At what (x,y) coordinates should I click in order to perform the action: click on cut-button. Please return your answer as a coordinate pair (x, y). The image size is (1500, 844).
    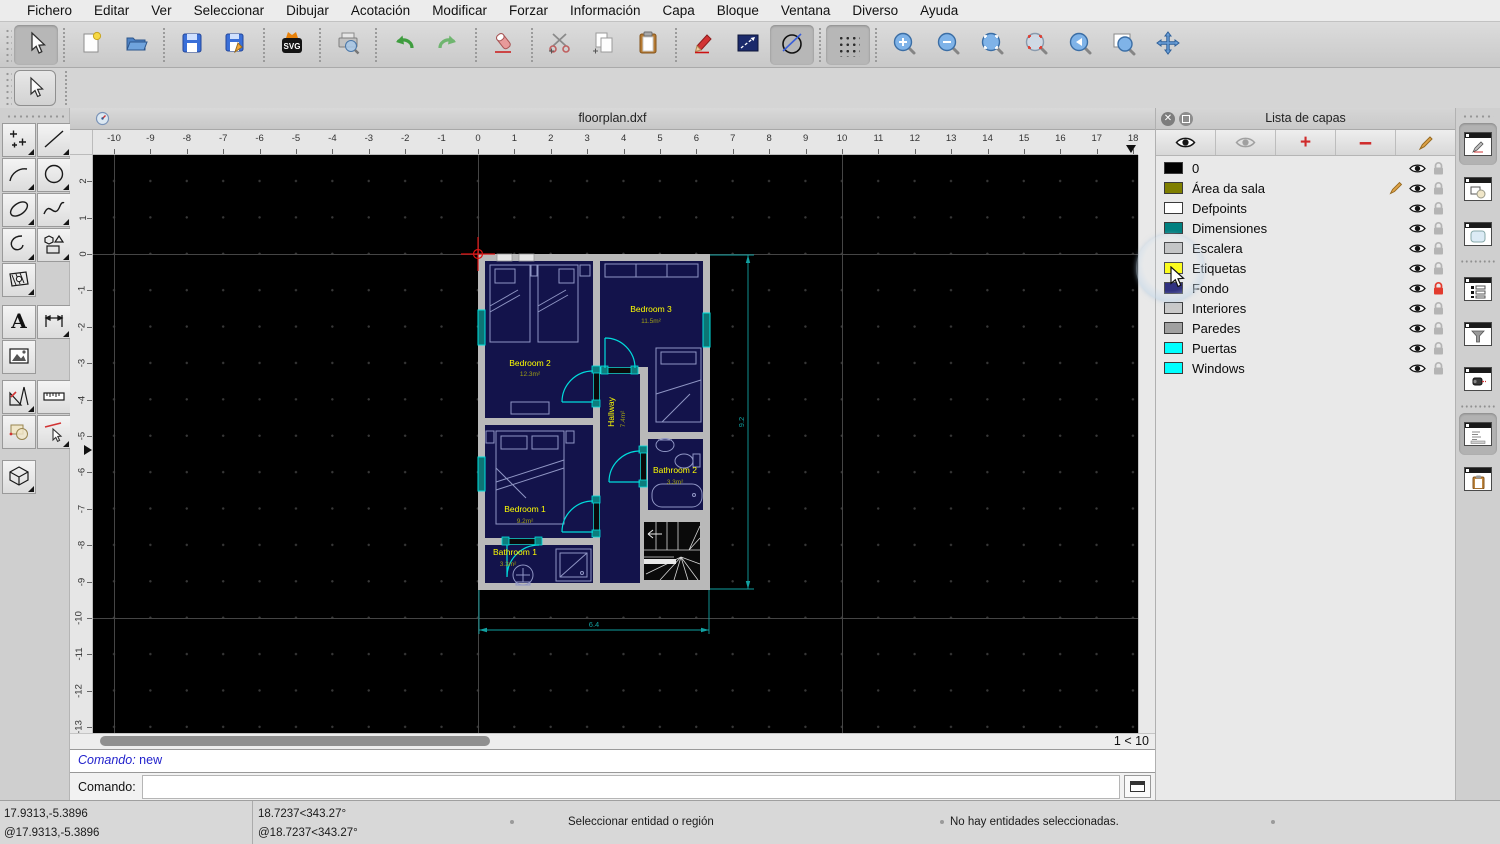
    Looking at the image, I should click on (560, 45).